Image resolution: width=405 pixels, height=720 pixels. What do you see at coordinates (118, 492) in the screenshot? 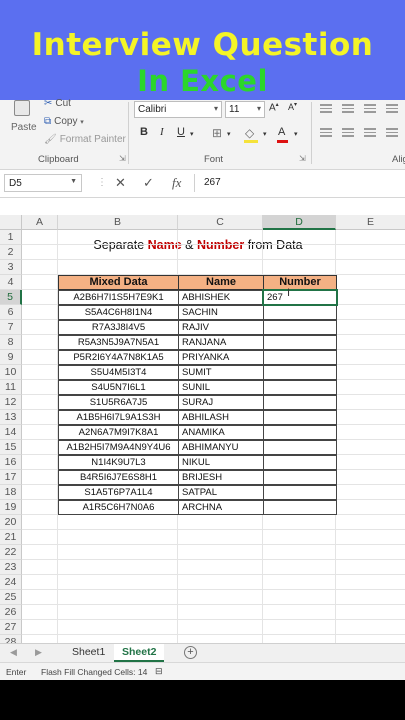
I see `table-cell: S1A5T6P7A1L4` at bounding box center [118, 492].